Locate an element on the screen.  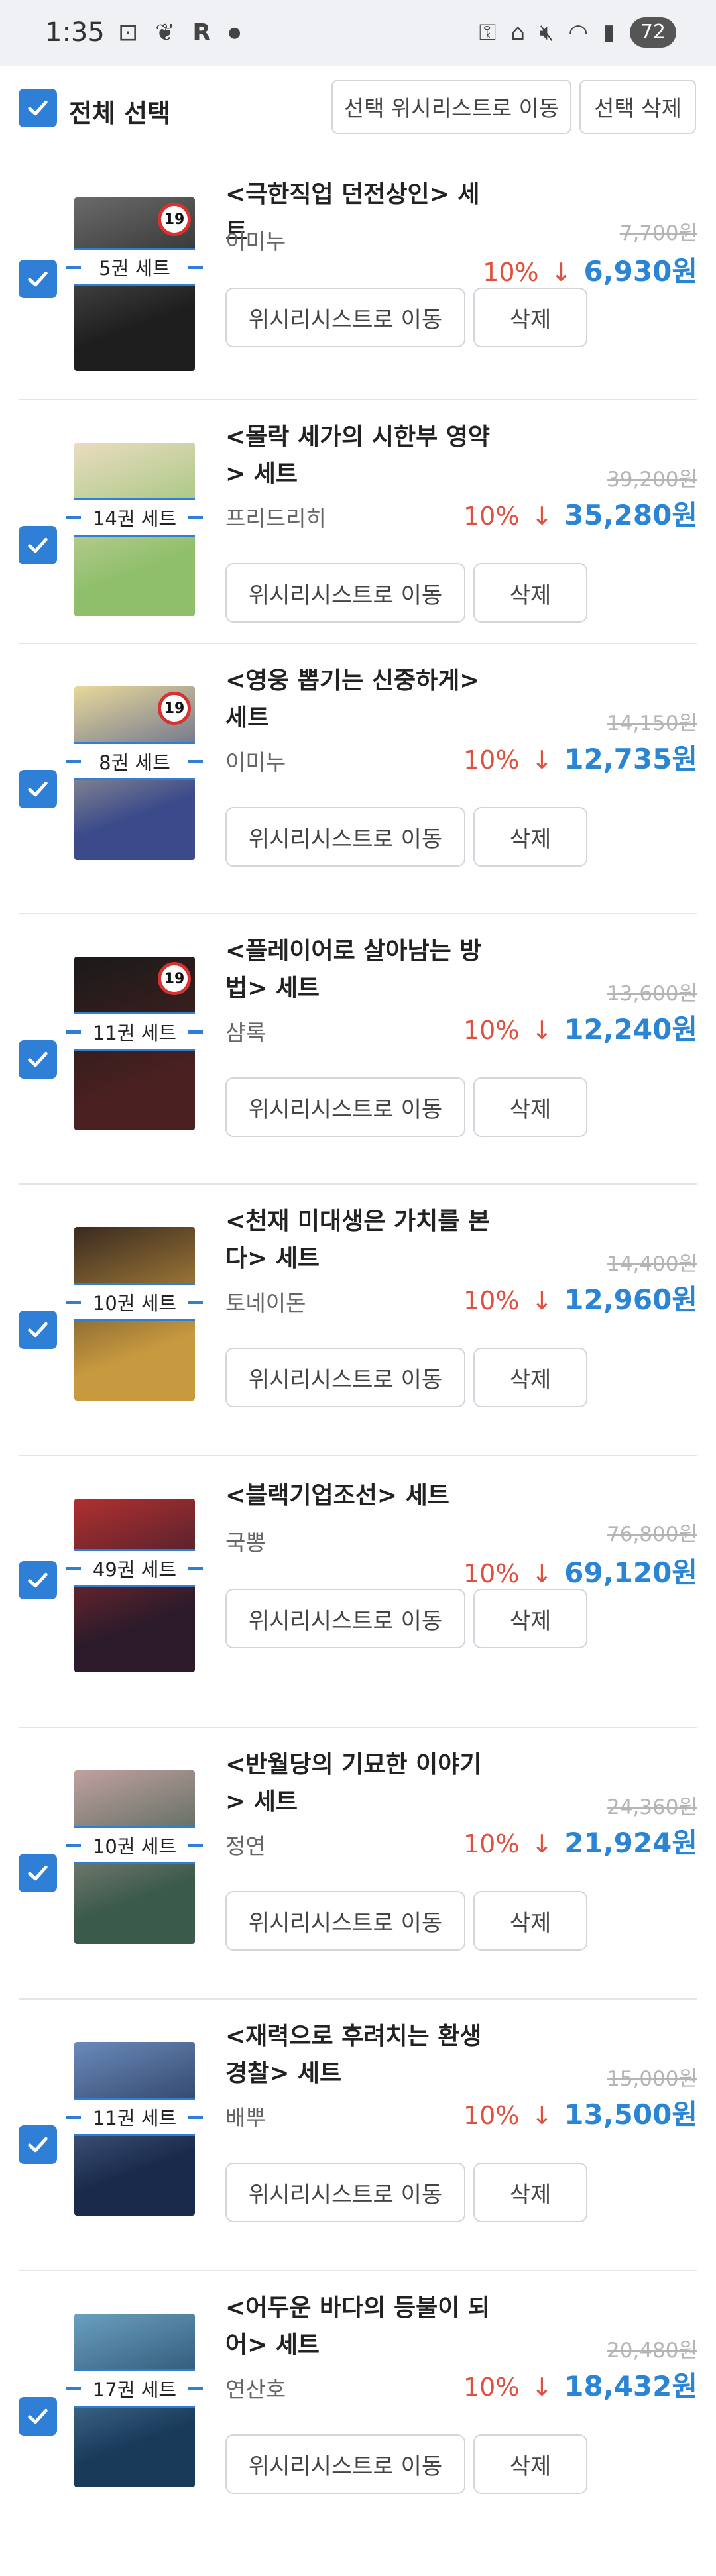
item-title: <플레이어로 살아남는 방법> 세트 is located at coordinates (358, 970).